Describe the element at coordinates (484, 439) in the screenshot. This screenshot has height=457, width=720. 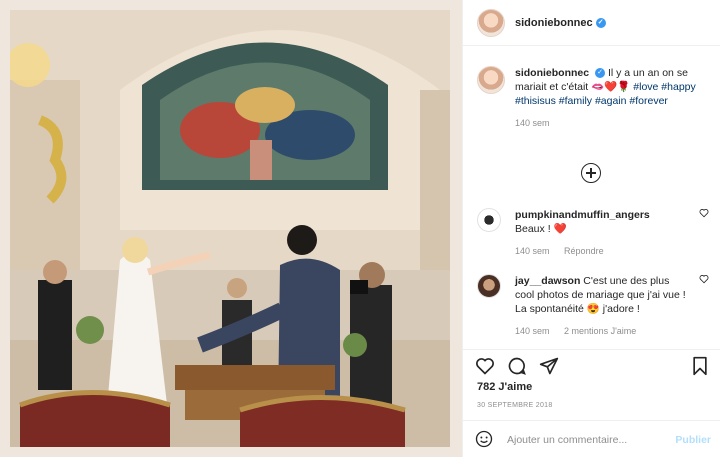
I see `emoji-icon` at that location.